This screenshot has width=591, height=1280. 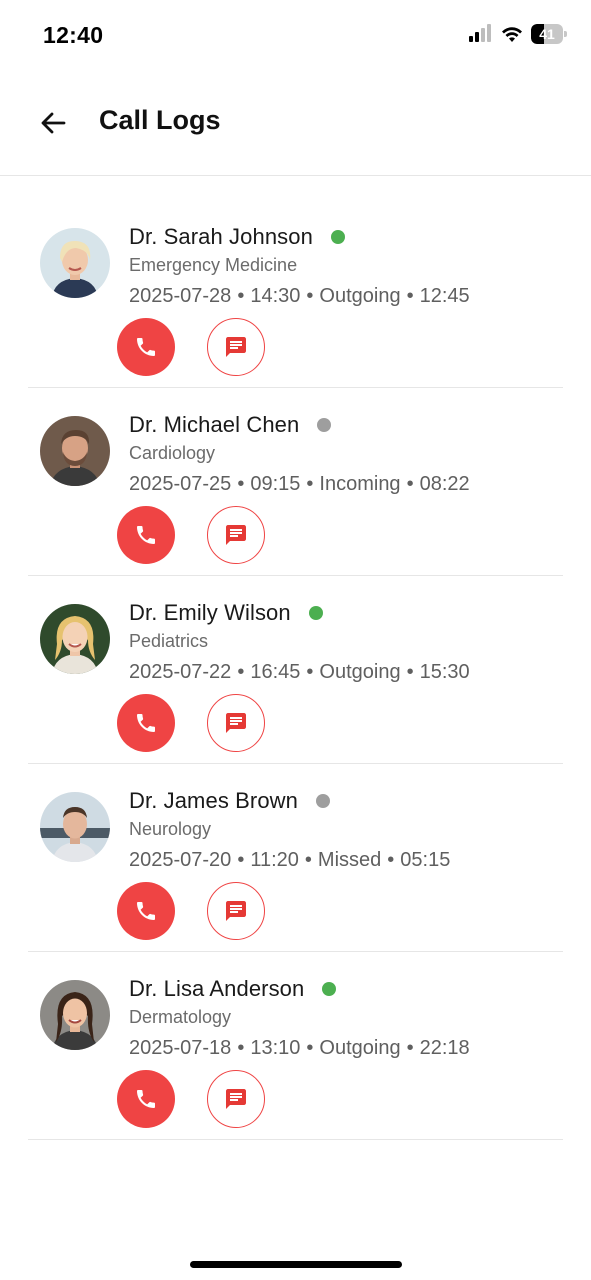 I want to click on status-bar: 12:40 41, so click(x=295, y=35).